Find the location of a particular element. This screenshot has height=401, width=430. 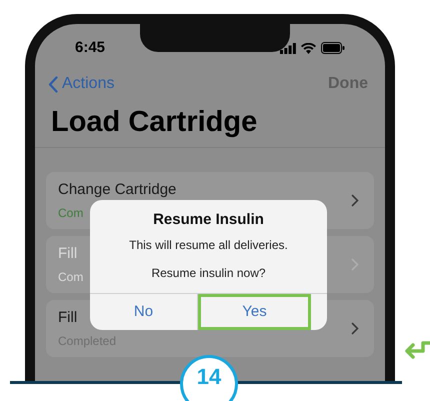

page-title: Load Cartridge is located at coordinates (154, 122).